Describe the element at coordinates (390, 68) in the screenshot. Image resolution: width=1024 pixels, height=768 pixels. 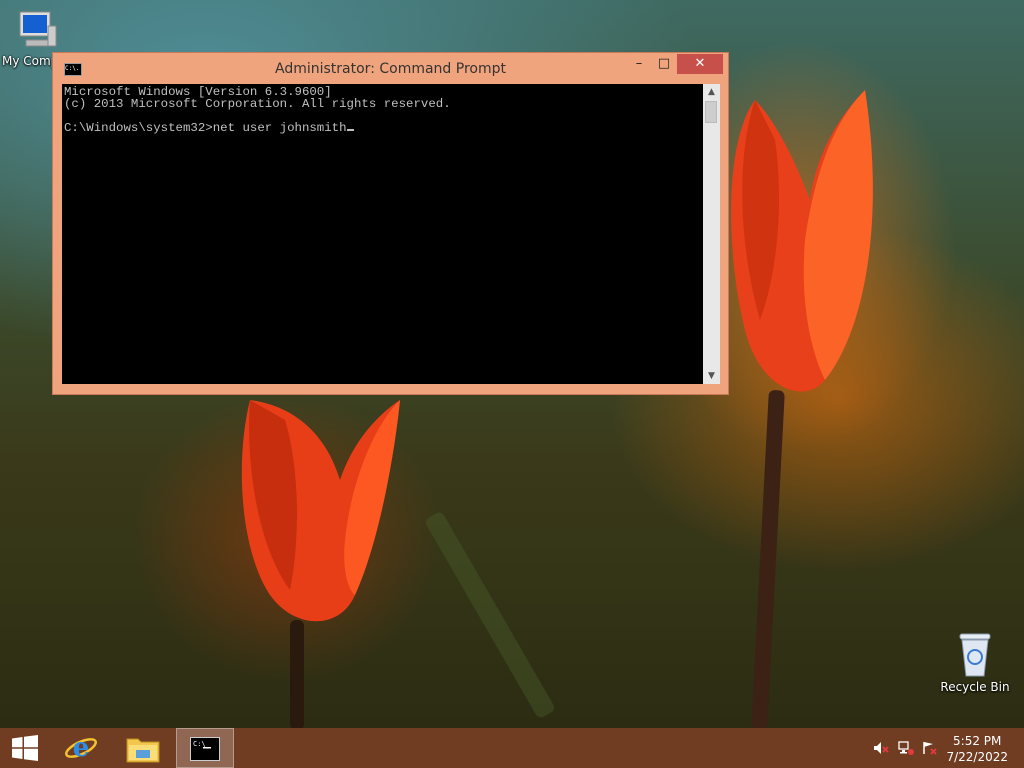
I see `title-bar: C:\. Administrator: Command Prompt – □ ✕` at that location.